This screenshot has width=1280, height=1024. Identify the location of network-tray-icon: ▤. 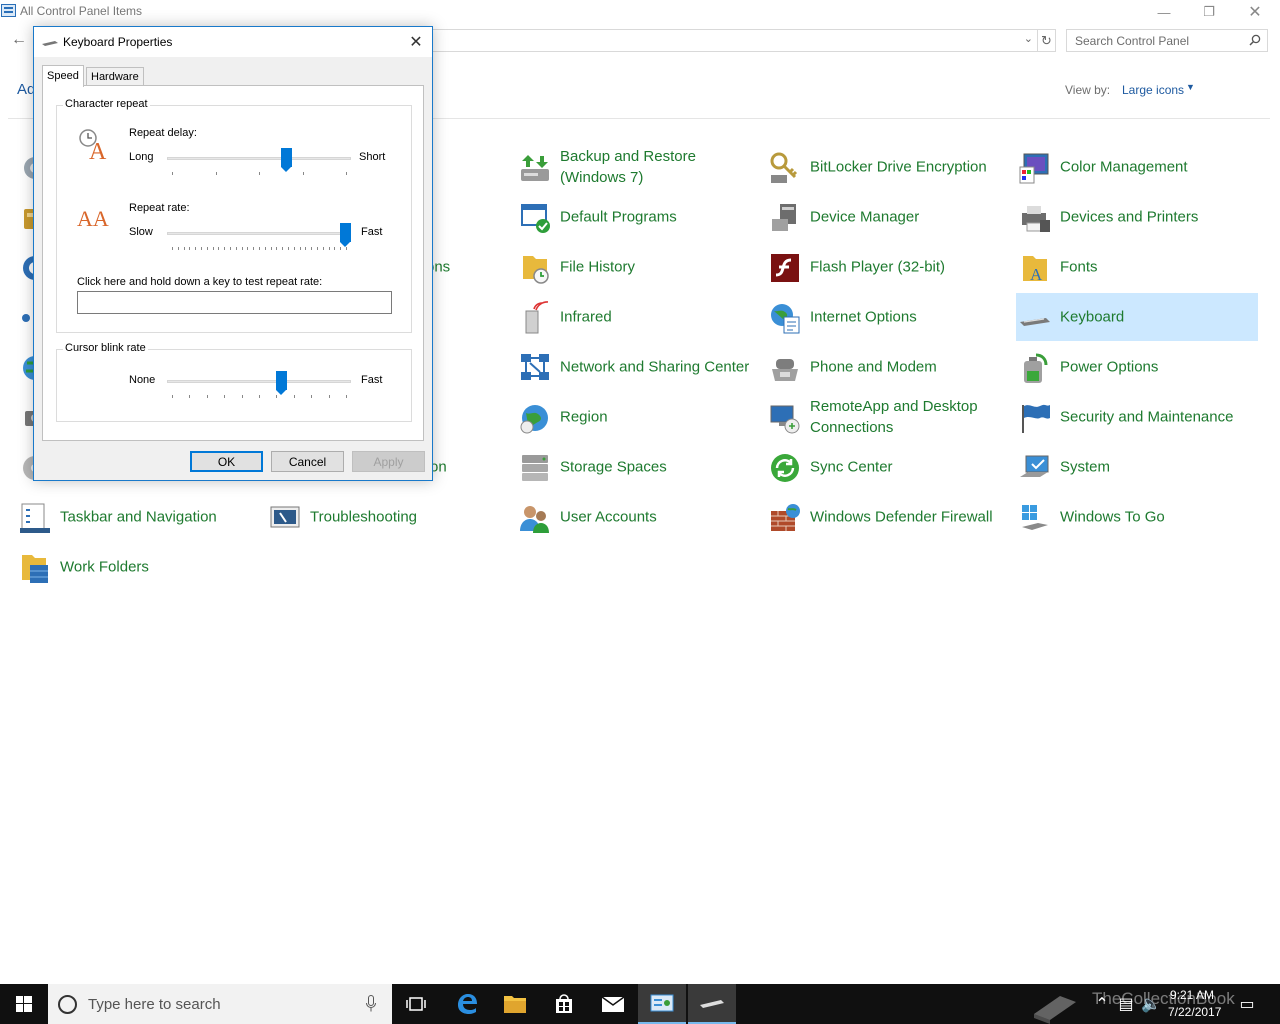
(1126, 1004).